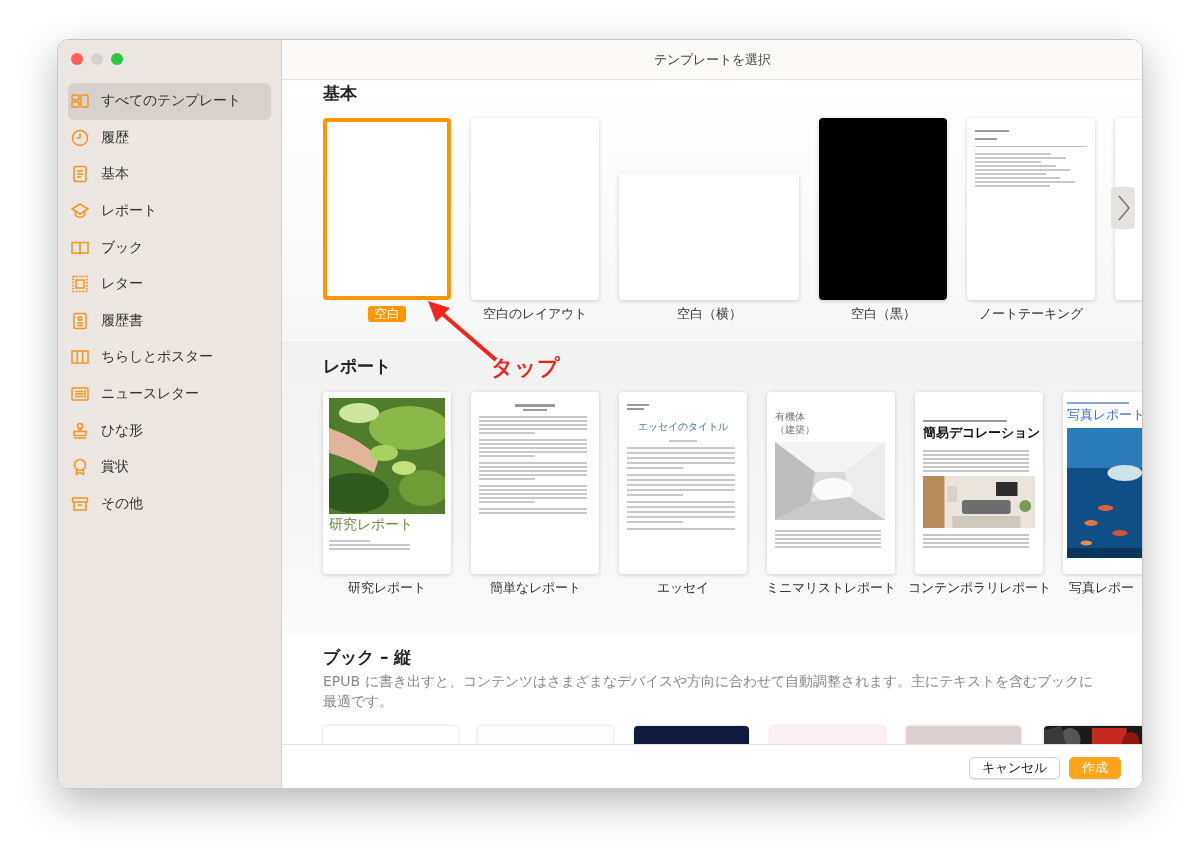  Describe the element at coordinates (80, 320) in the screenshot. I see `id-card-icon` at that location.